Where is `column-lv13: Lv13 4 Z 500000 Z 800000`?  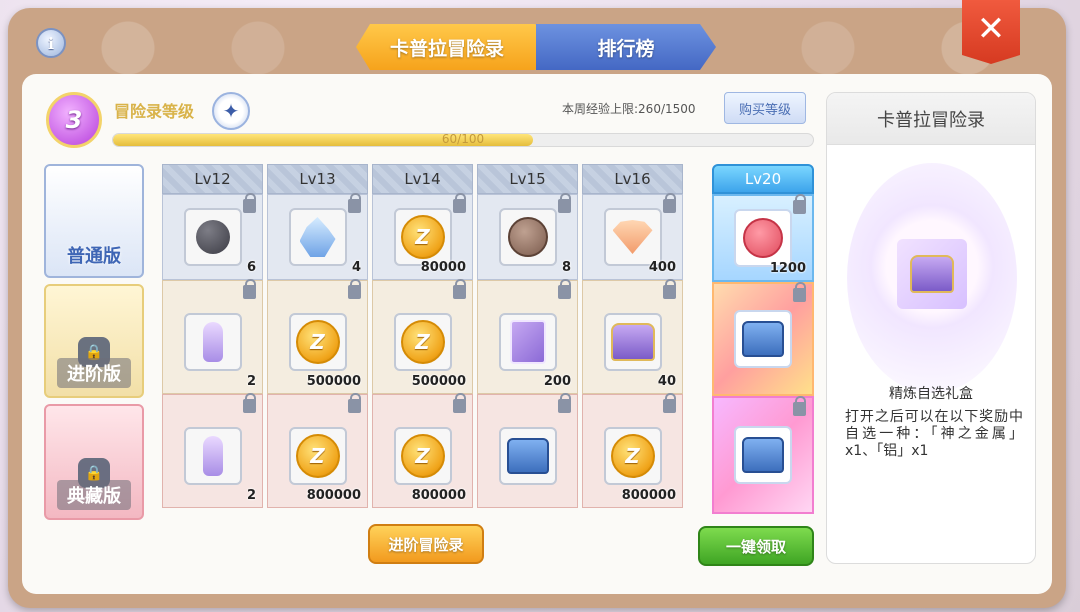
column-lv13: Lv13 4 Z 500000 Z 800000 is located at coordinates (317, 336).